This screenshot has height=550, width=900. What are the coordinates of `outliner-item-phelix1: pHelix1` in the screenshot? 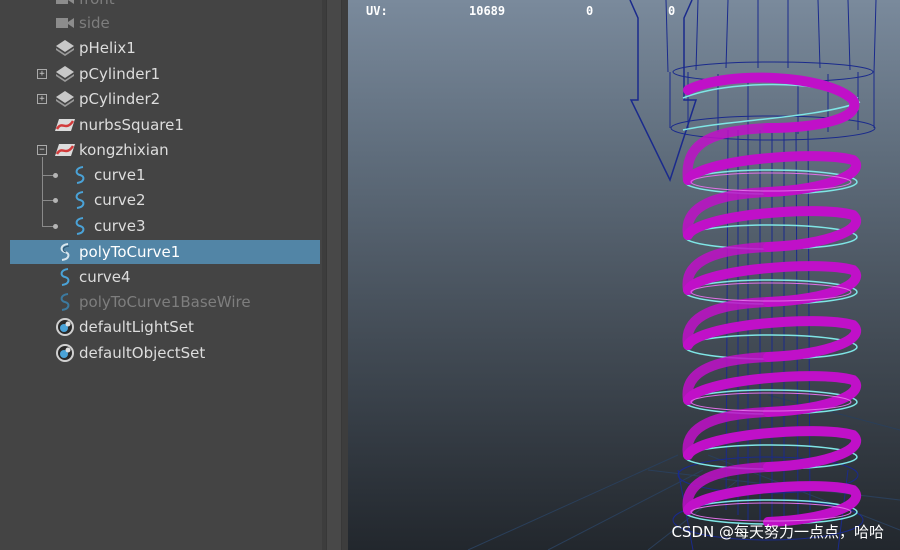 It's located at (165, 48).